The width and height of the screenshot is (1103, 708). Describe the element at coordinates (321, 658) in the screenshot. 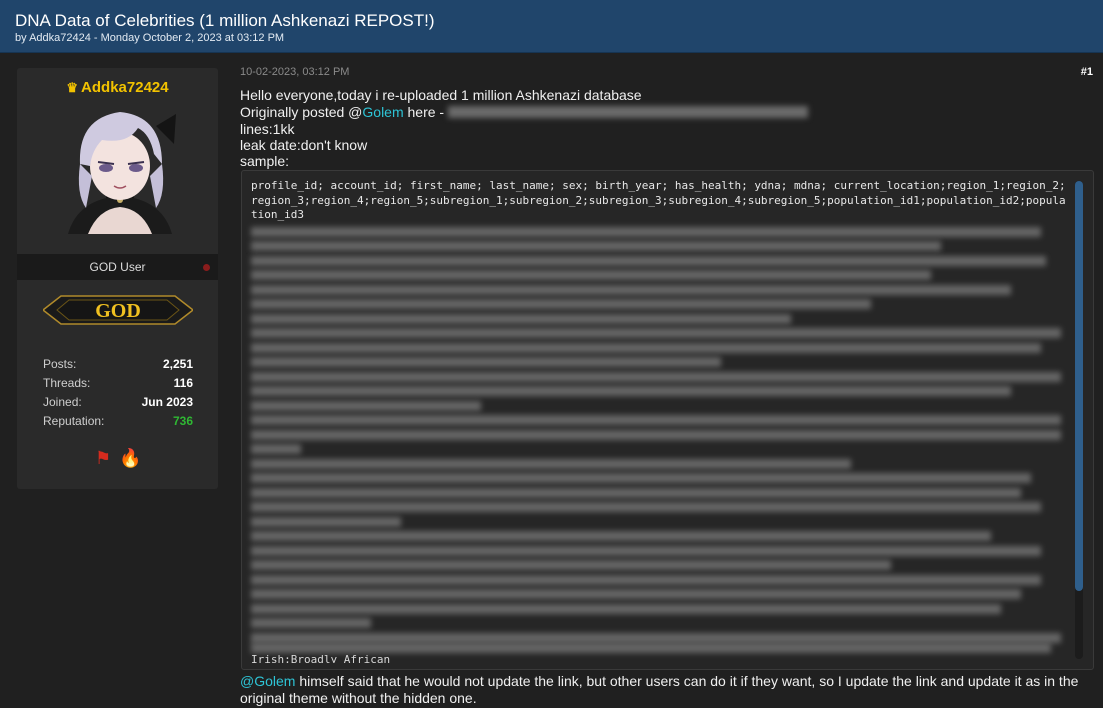

I see `code-tail-line: Irish;Broadly African` at that location.